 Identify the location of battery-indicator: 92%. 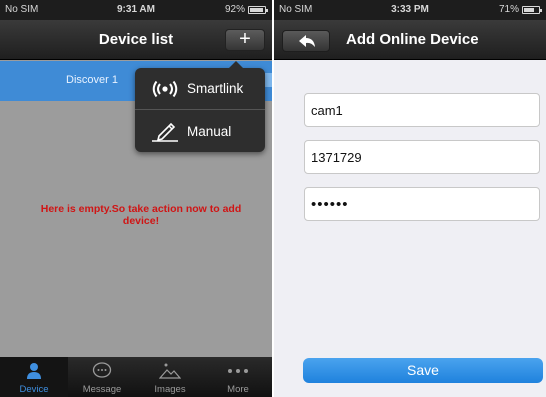
(246, 9).